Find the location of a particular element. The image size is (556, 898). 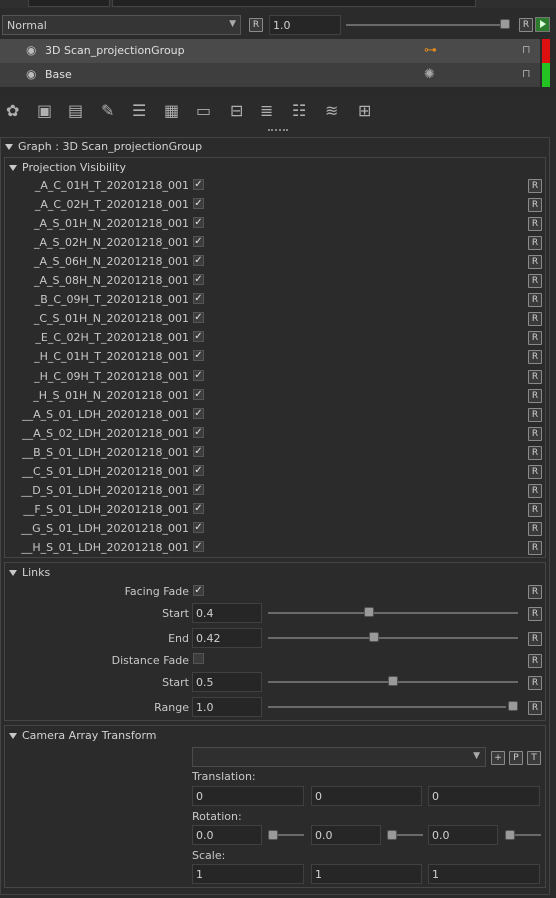

projection-title: Projection Visibility is located at coordinates (67, 167).